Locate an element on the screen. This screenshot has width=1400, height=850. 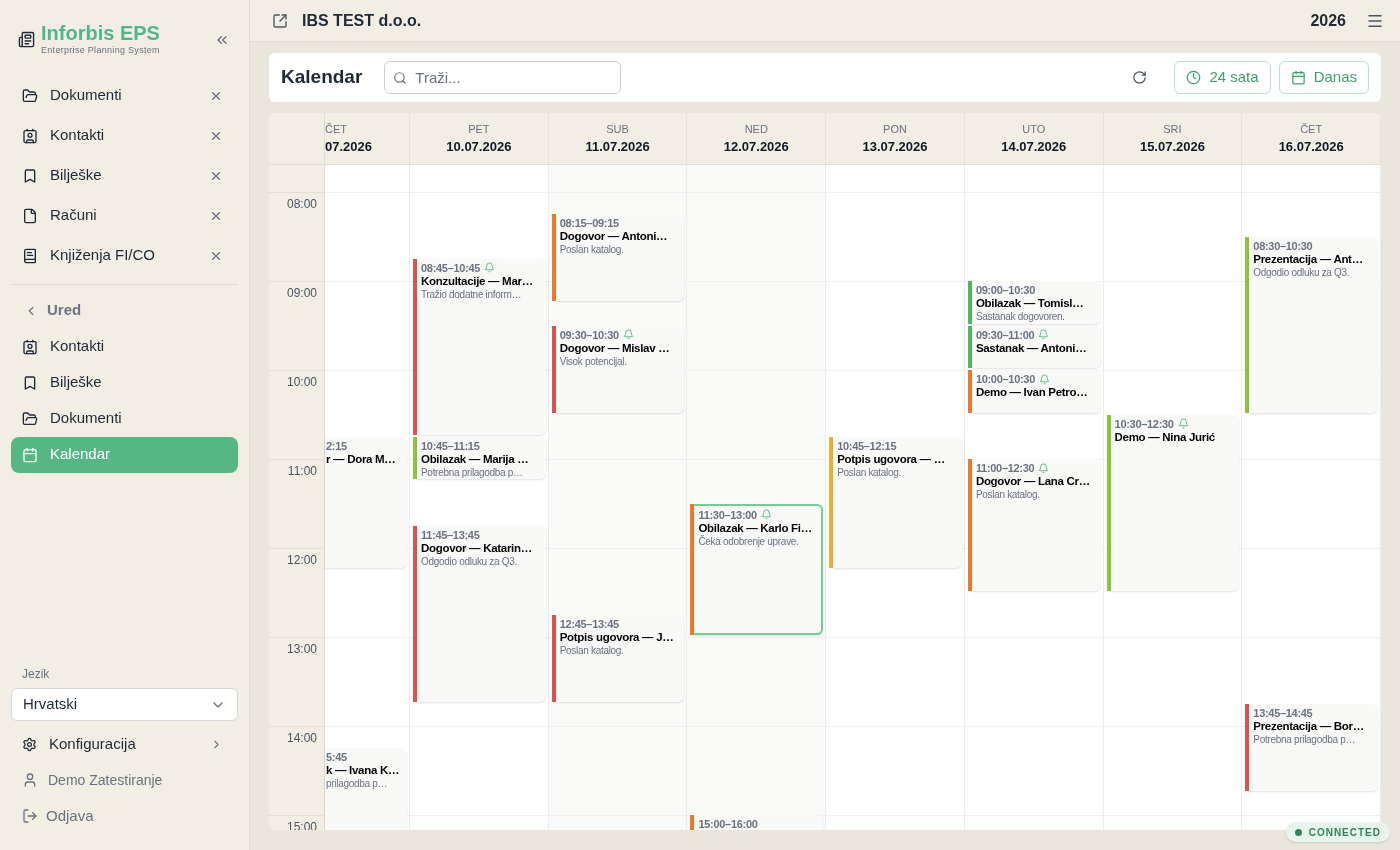
event-card: 08:30–10:30 Prezentacija — Ant… Odgodio odluku za Q3. is located at coordinates (1314, 324).